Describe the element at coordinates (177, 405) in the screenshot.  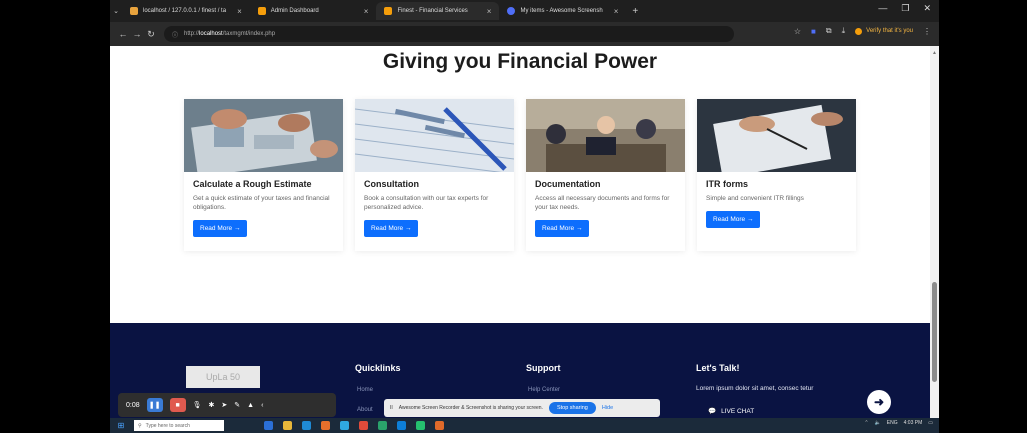
I see `stop-icon: ■` at that location.